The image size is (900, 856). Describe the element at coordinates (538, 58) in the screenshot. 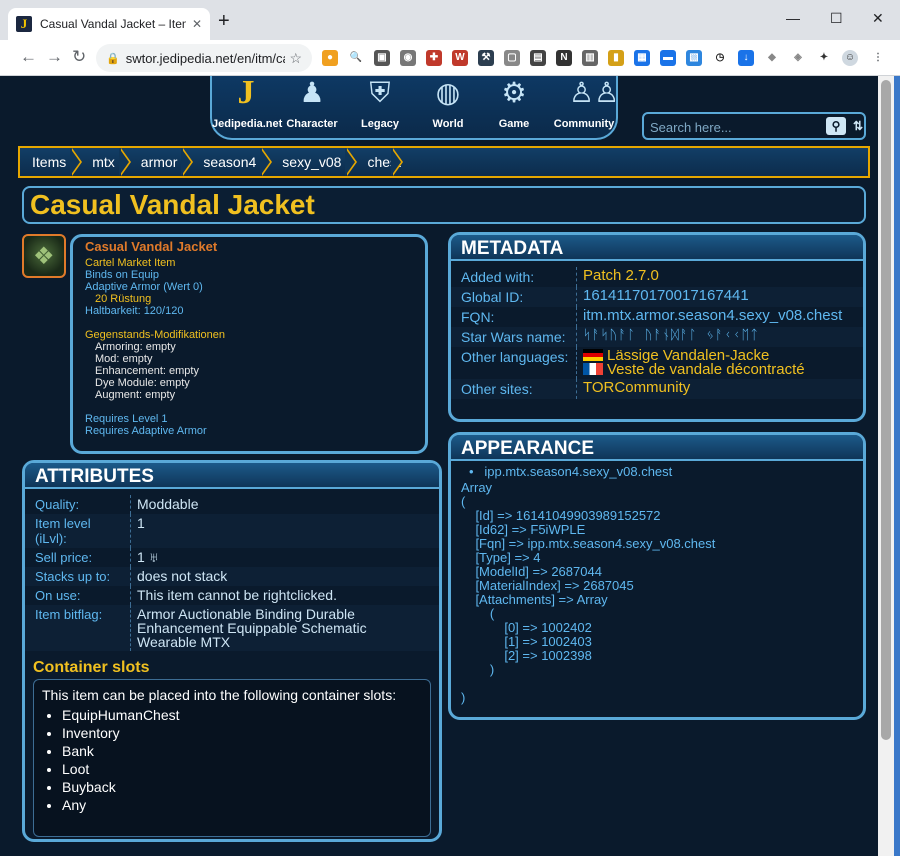

I see `extension-icon: ▤` at that location.